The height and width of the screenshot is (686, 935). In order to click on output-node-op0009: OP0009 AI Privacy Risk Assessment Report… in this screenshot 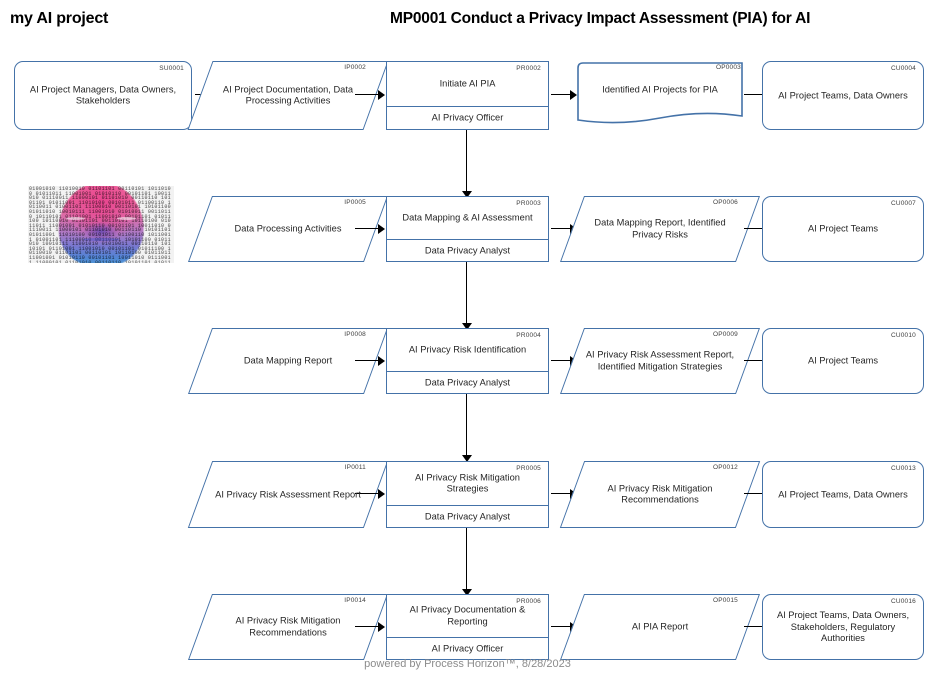, I will do `click(660, 361)`.